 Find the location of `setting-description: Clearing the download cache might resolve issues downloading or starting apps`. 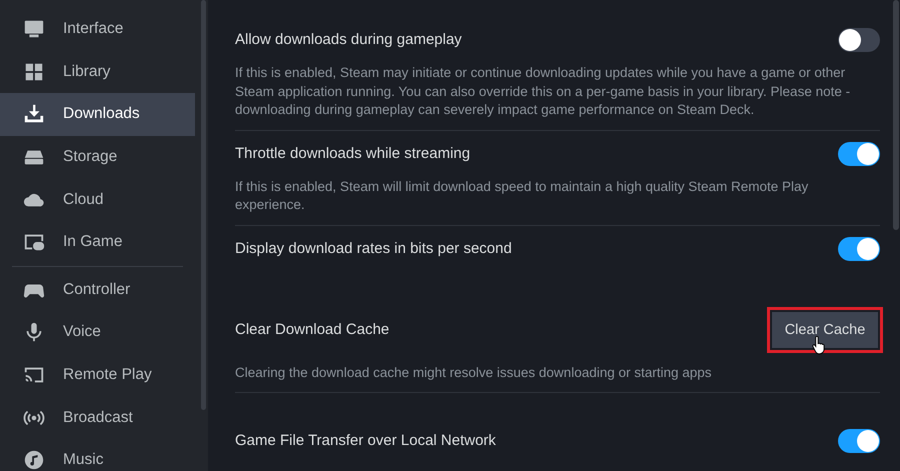

setting-description: Clearing the download cache might resolve issues downloading or starting apps is located at coordinates (474, 373).